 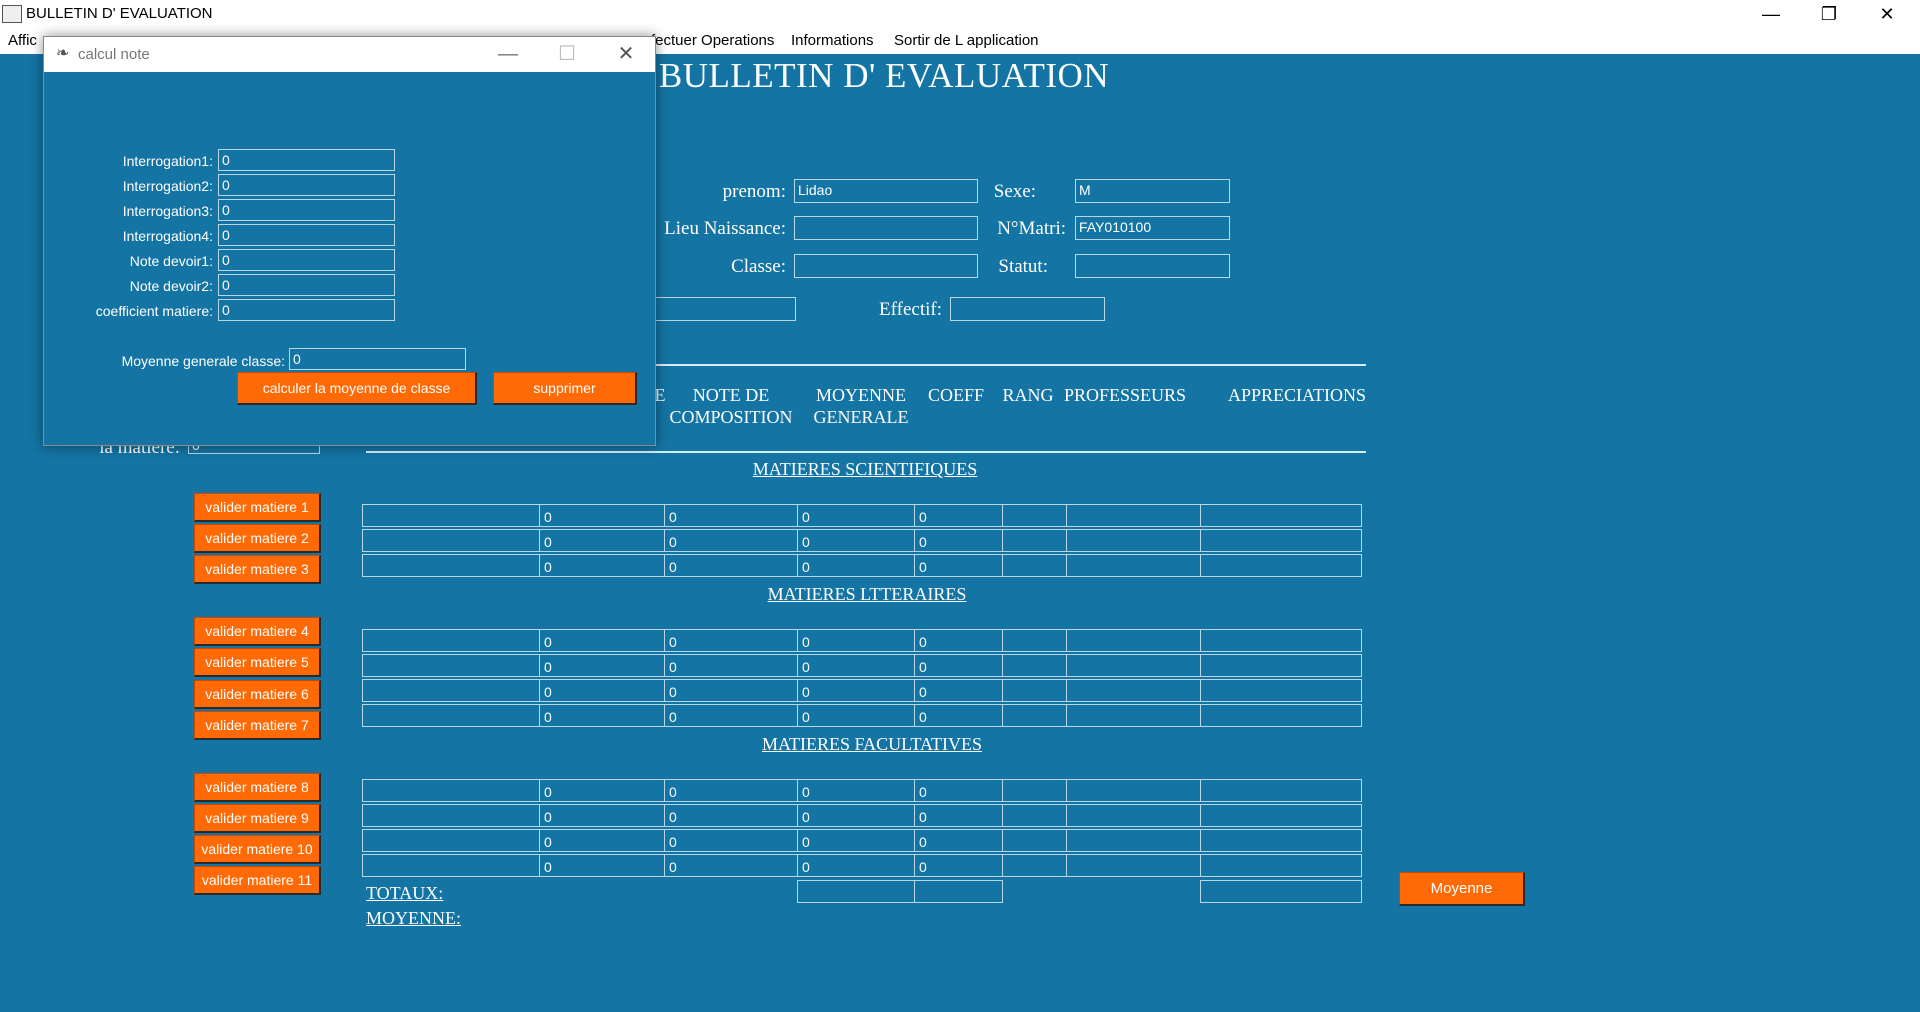 What do you see at coordinates (565, 388) in the screenshot?
I see `supprimer-button: supprimer` at bounding box center [565, 388].